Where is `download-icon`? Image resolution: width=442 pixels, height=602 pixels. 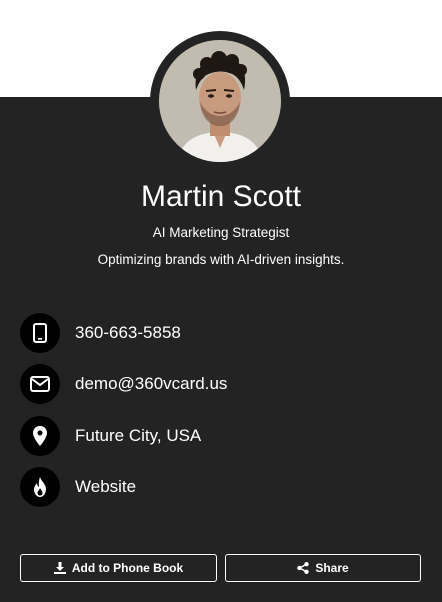 download-icon is located at coordinates (59, 568).